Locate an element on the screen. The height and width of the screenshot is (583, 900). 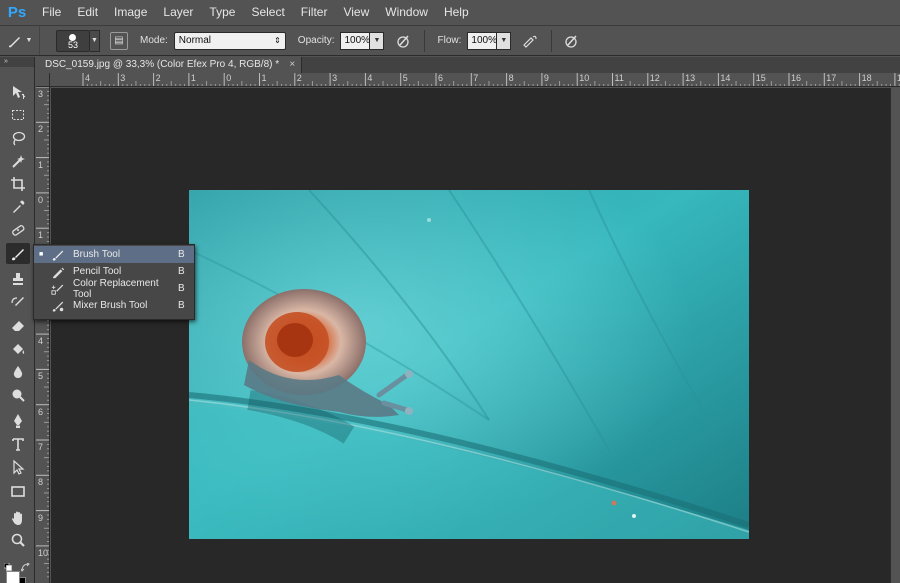
move-tool-icon is located at coordinates (18, 91).